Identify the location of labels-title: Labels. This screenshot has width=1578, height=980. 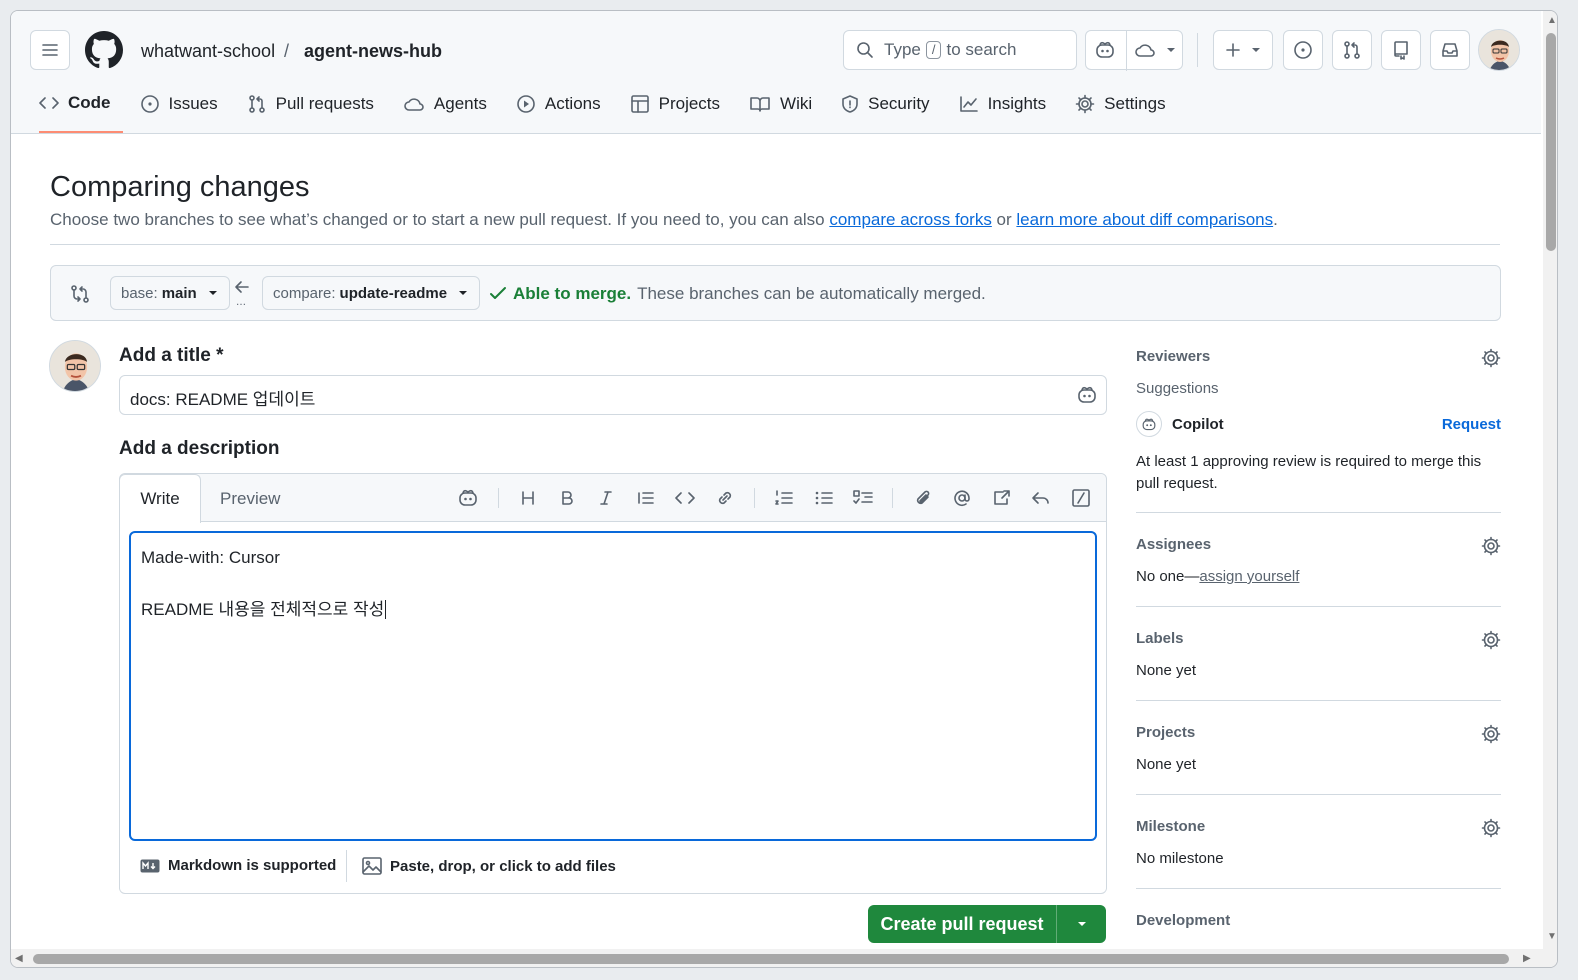
(1318, 638).